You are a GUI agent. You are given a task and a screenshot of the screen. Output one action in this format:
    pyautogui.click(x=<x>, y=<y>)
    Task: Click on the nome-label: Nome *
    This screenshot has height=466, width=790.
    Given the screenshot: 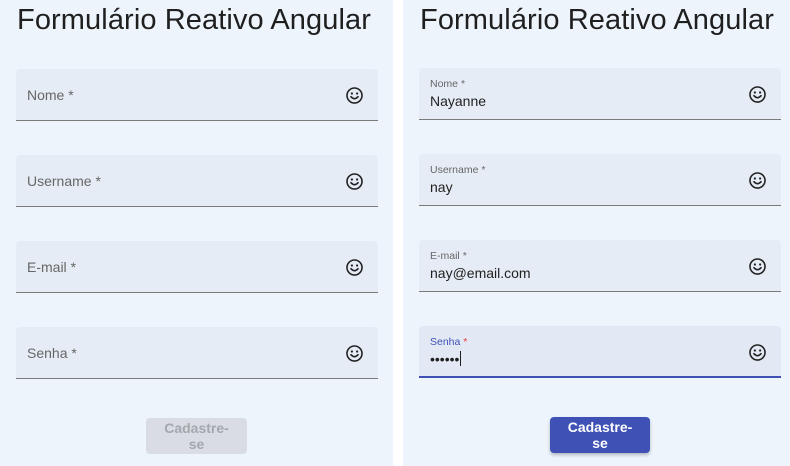 What is the action you would take?
    pyautogui.click(x=448, y=84)
    